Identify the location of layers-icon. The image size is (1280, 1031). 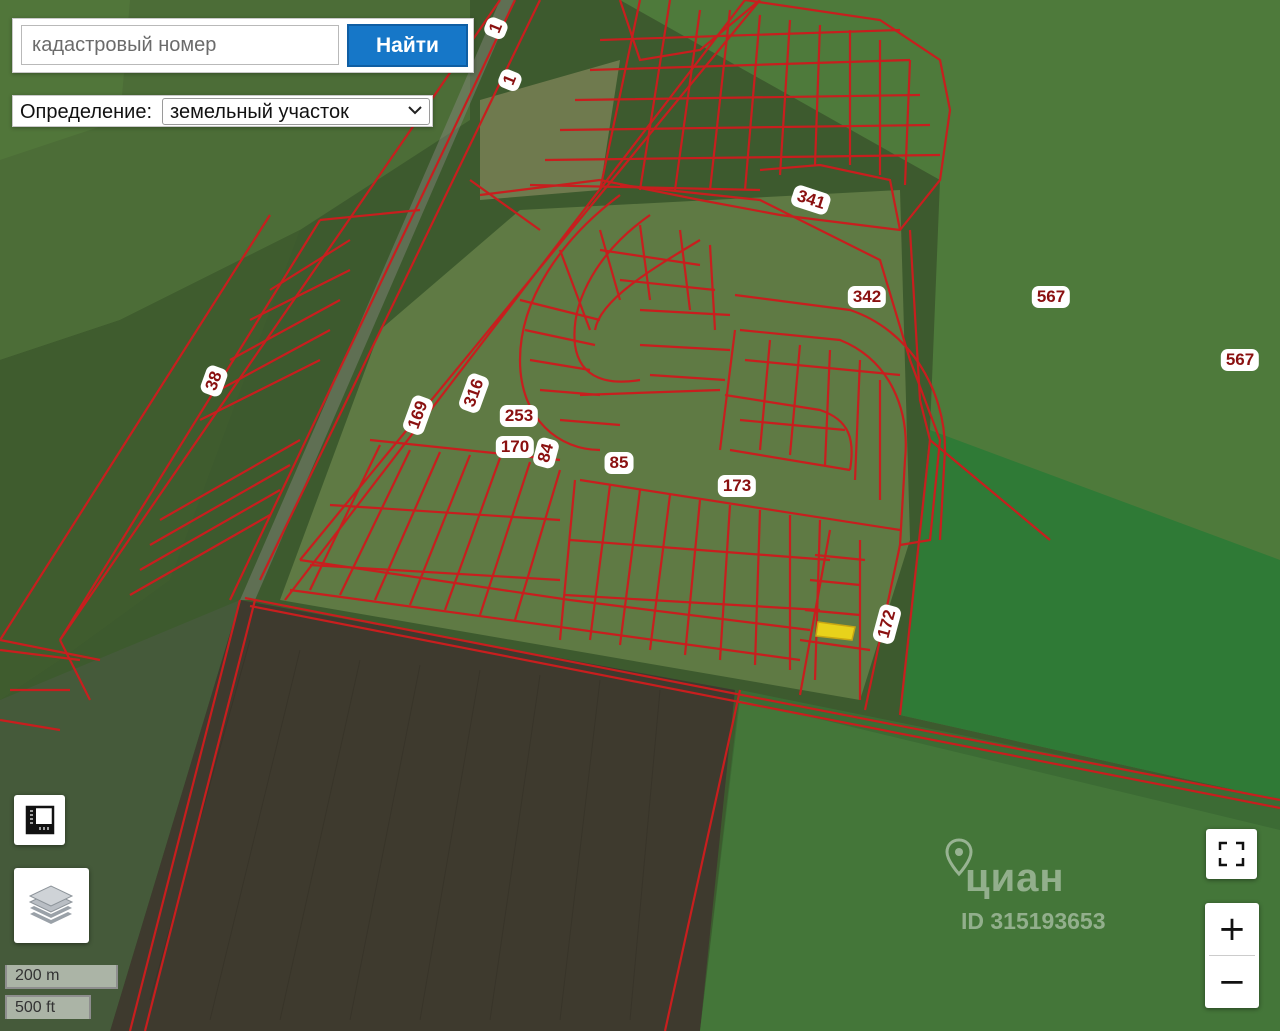
(51, 904).